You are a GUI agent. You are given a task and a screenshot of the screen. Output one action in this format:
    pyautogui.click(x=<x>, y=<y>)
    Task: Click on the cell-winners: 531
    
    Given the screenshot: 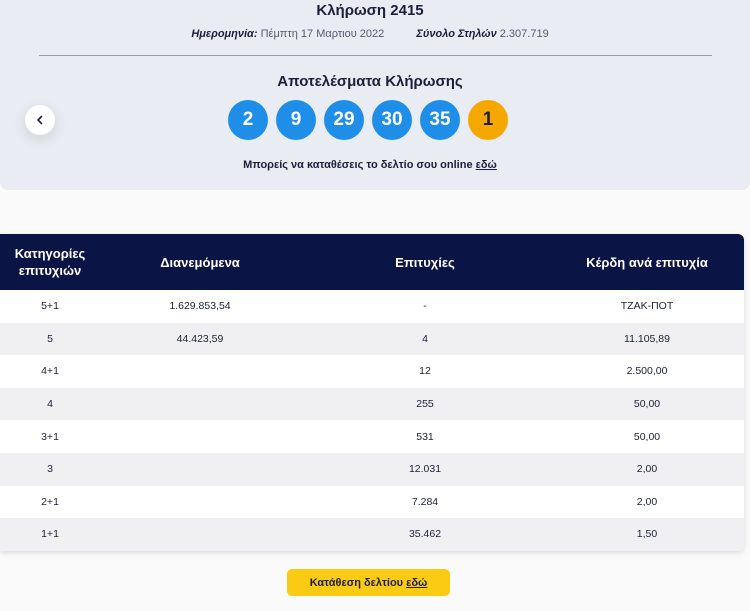 What is the action you would take?
    pyautogui.click(x=425, y=436)
    